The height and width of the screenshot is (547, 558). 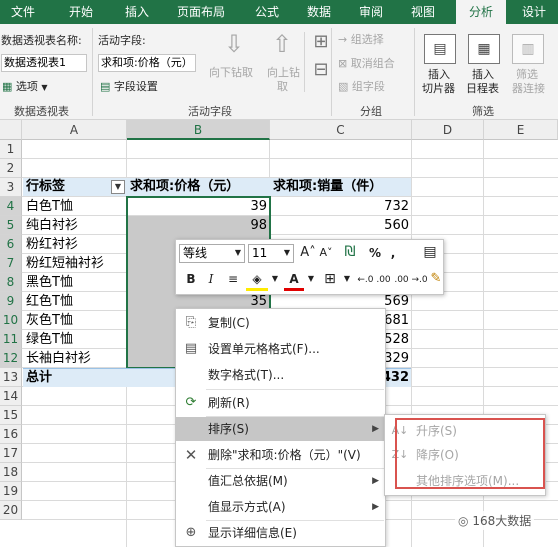 I want to click on show-details-icon: ⊕, so click(x=191, y=532).